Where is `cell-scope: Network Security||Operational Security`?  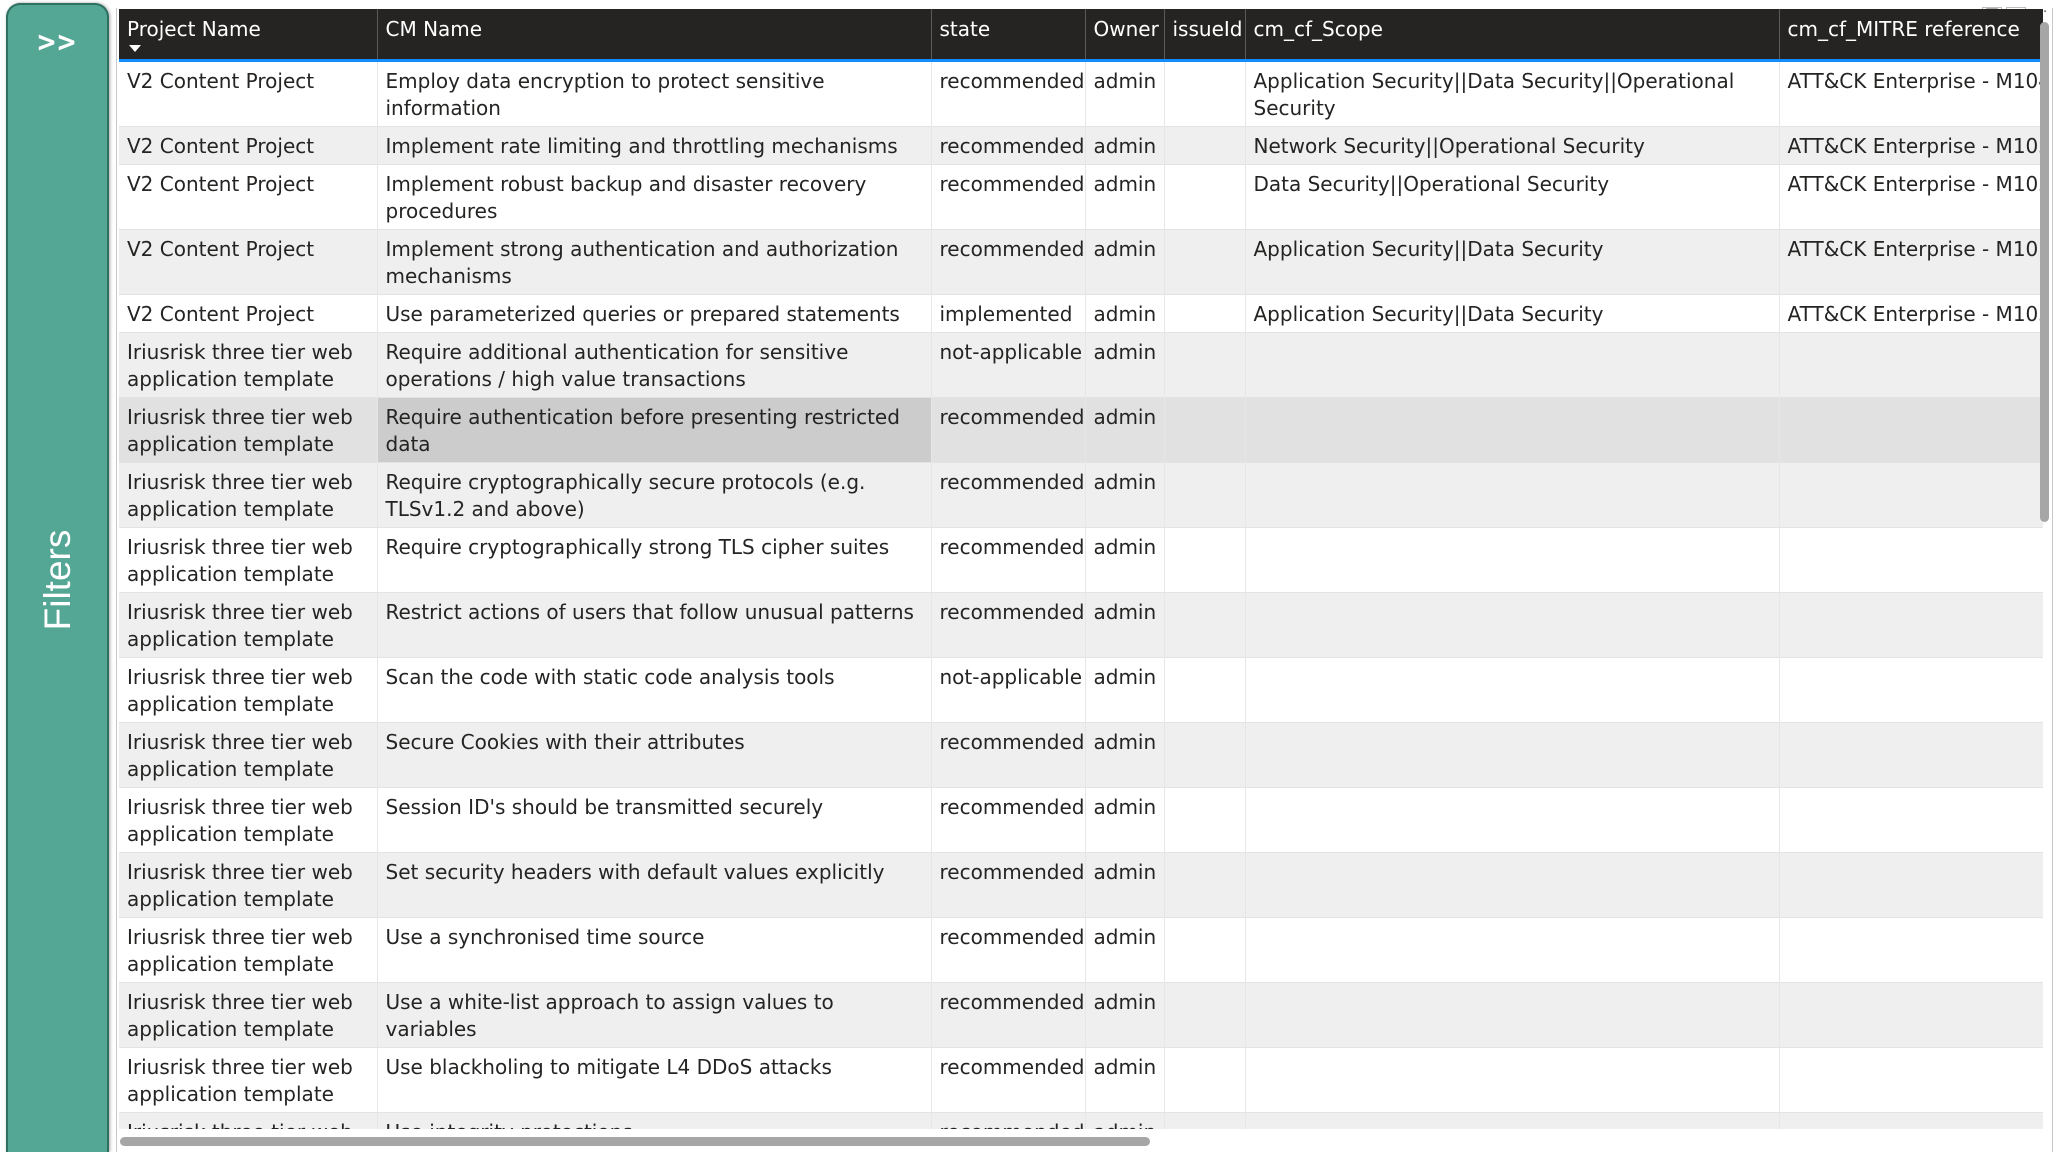
cell-scope: Network Security||Operational Security is located at coordinates (1512, 145).